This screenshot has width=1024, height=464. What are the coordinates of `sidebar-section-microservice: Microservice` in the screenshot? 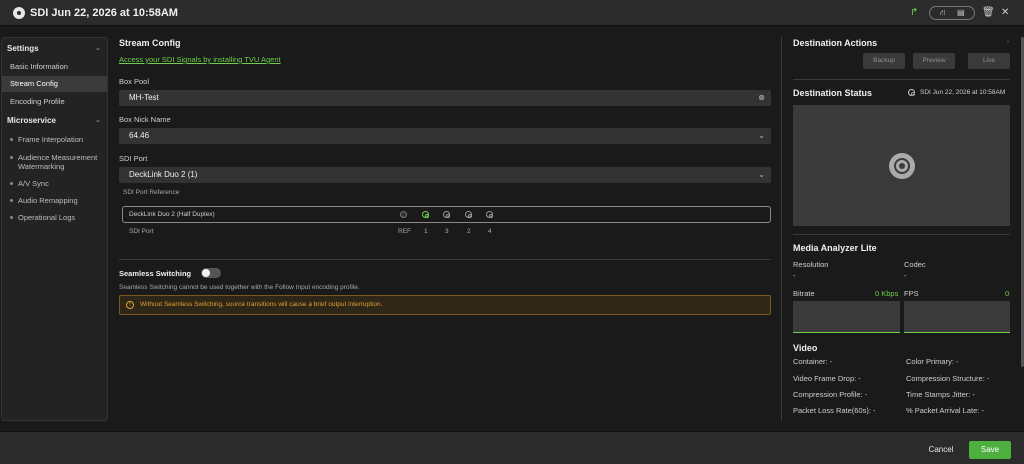 It's located at (31, 120).